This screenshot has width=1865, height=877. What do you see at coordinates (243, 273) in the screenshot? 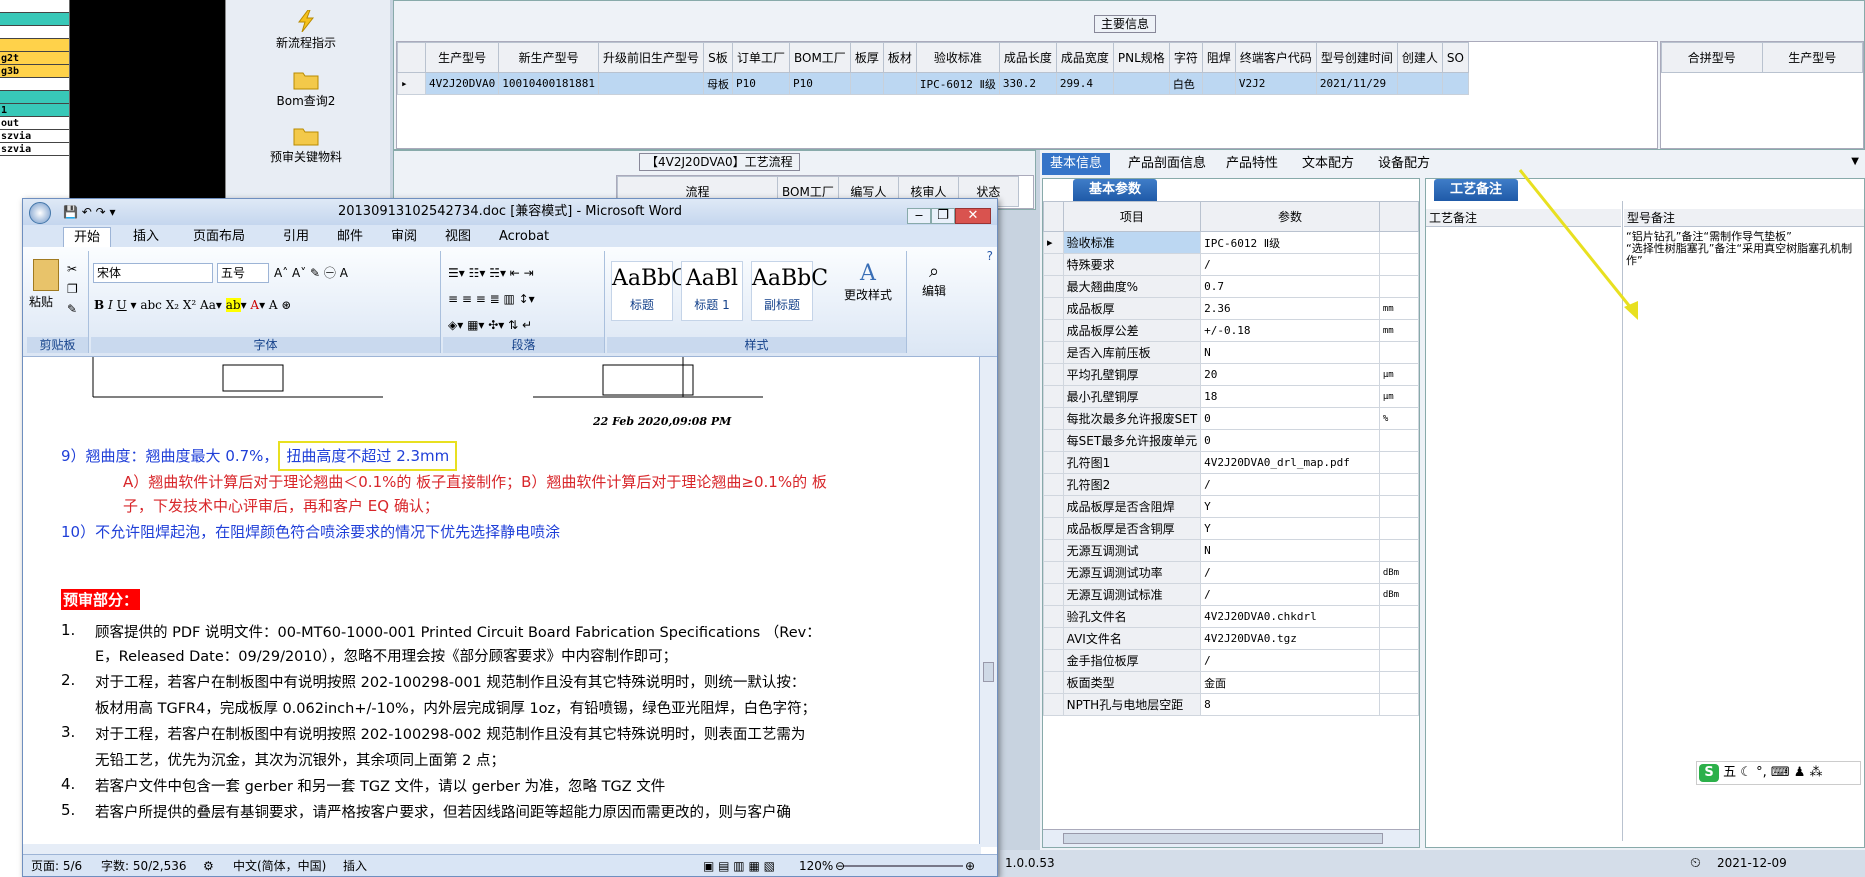
I see `font-size-select: 五号` at bounding box center [243, 273].